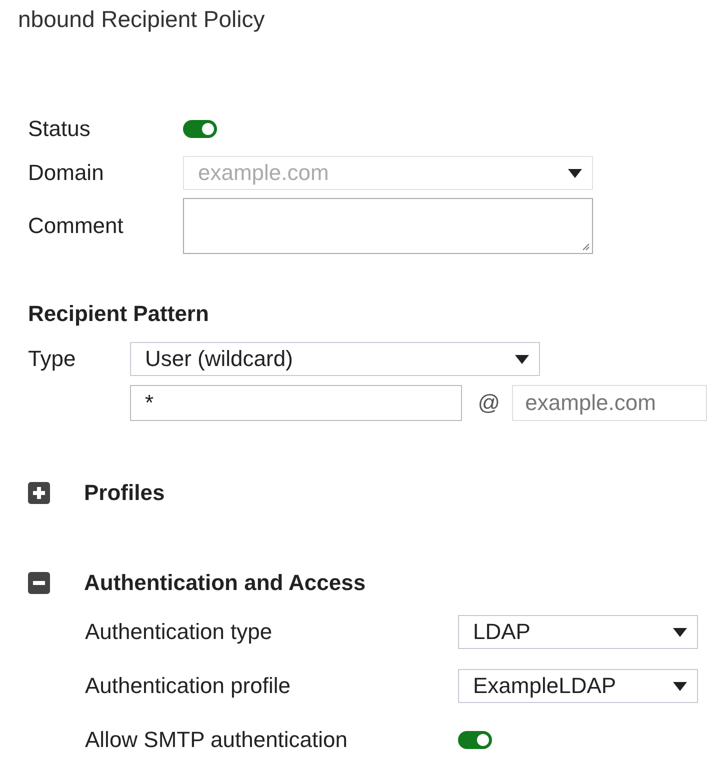 The image size is (707, 767). What do you see at coordinates (217, 740) in the screenshot?
I see `field-label: Allow SMTP authentication` at bounding box center [217, 740].